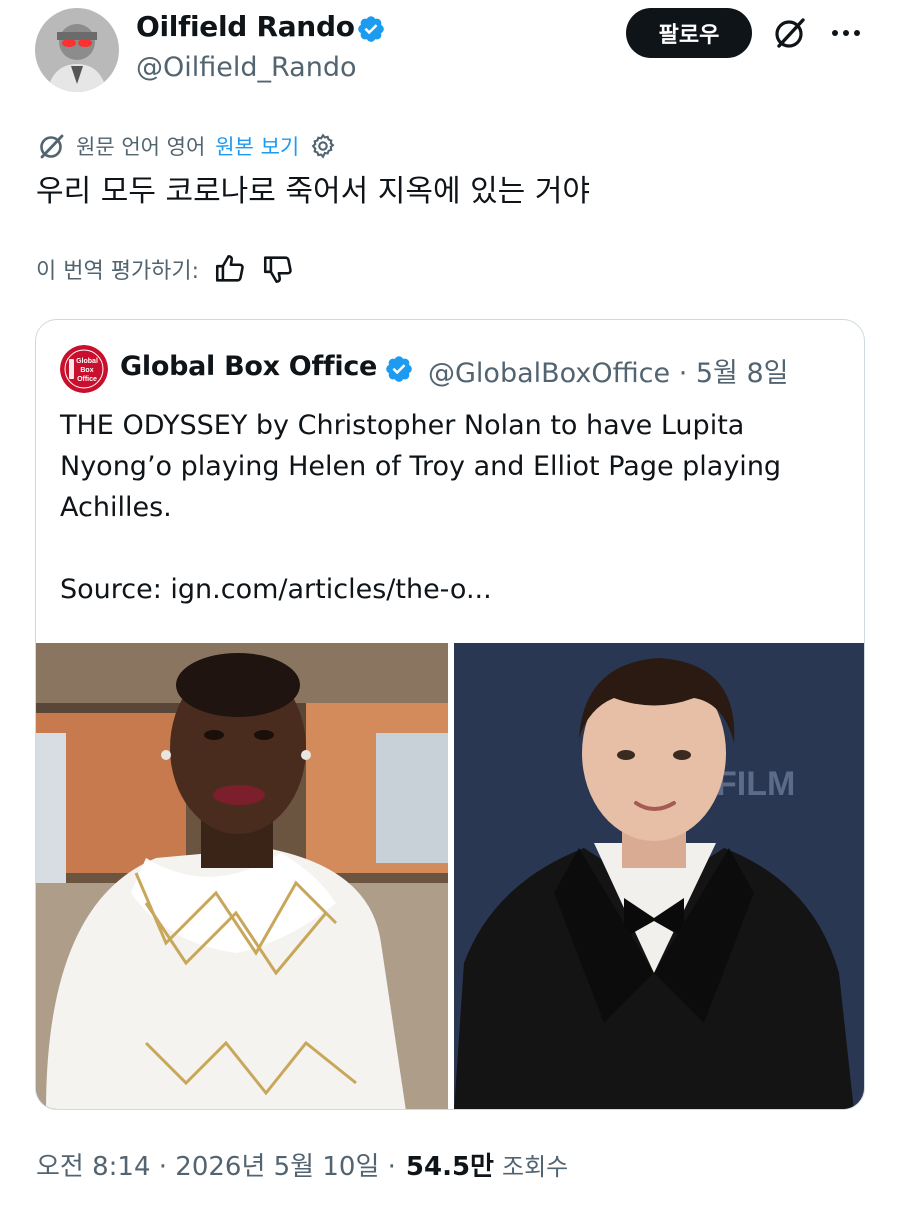 This screenshot has width=900, height=1209. I want to click on views-label: 조회수, so click(535, 1167).